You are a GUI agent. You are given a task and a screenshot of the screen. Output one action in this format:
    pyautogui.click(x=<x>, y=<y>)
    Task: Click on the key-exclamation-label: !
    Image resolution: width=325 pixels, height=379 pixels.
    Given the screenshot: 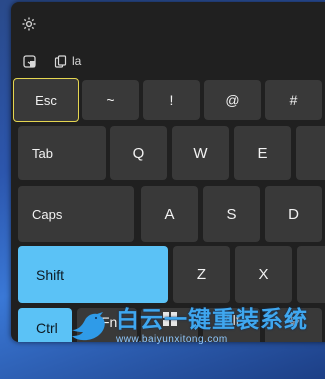 What is the action you would take?
    pyautogui.click(x=171, y=100)
    